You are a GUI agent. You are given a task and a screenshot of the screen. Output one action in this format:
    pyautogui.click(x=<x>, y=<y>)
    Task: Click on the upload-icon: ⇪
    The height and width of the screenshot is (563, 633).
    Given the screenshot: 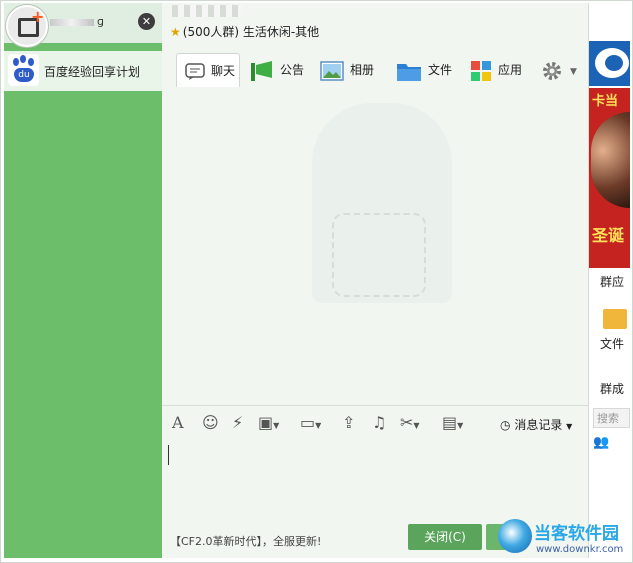 What is the action you would take?
    pyautogui.click(x=348, y=422)
    